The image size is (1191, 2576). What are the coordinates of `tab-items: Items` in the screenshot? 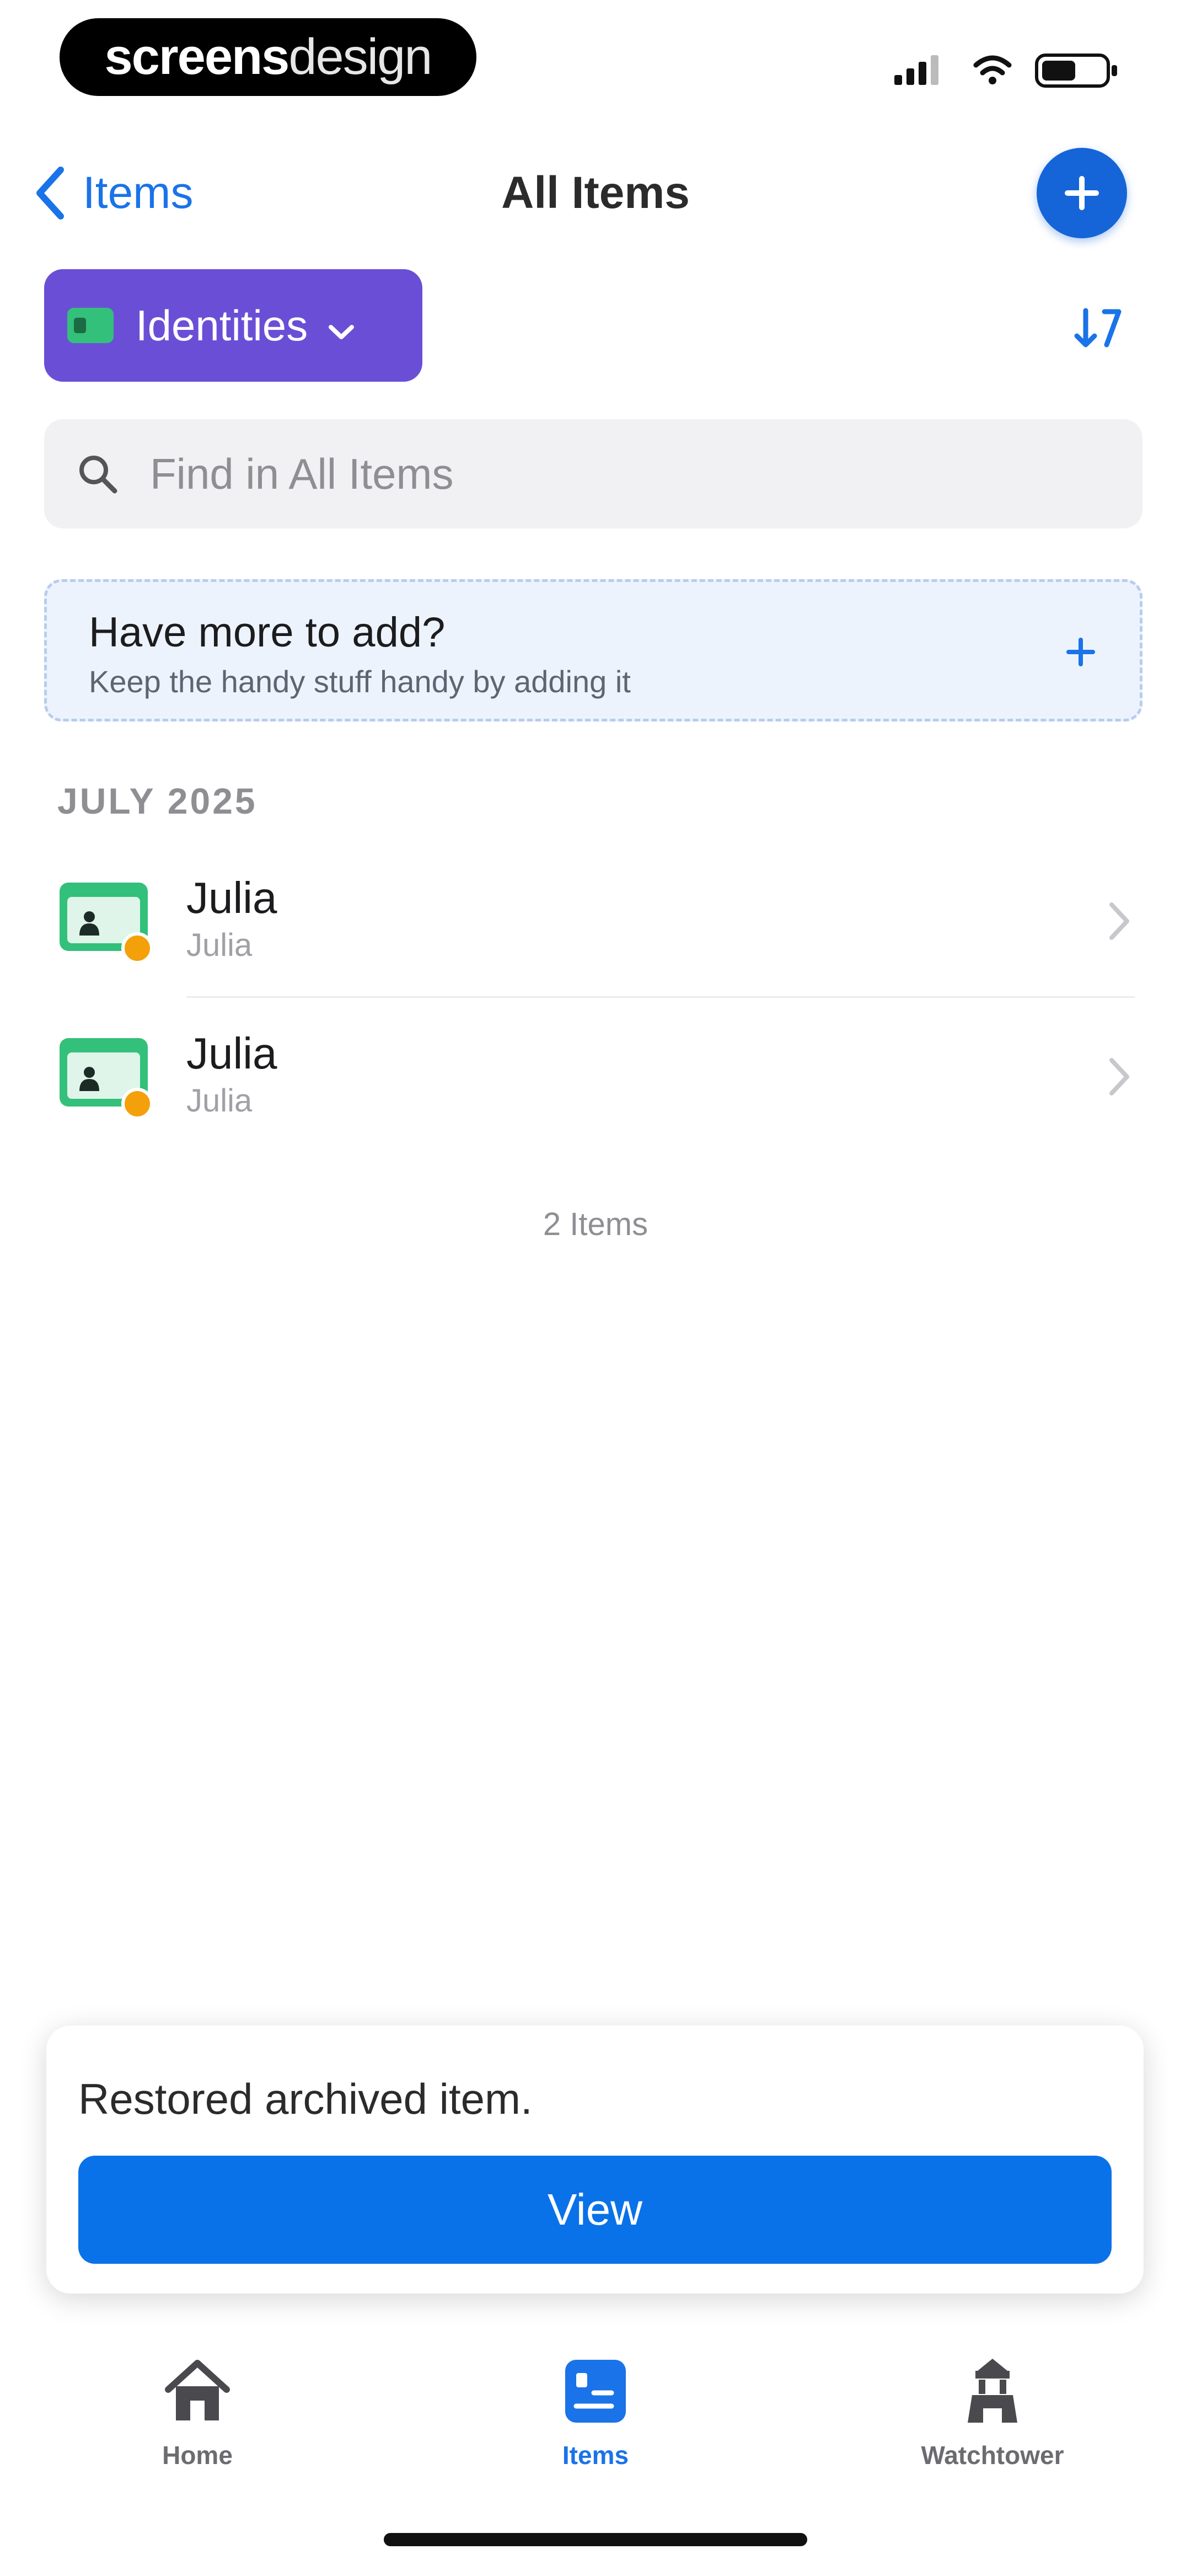 It's located at (595, 2418).